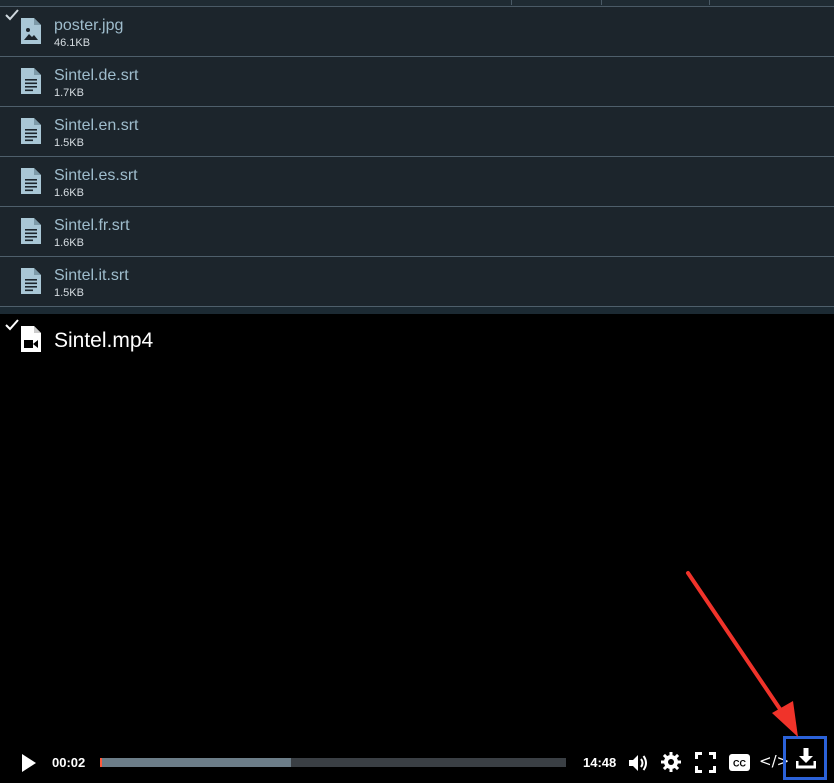  Describe the element at coordinates (69, 93) in the screenshot. I see `file-size: 1.7KB` at that location.